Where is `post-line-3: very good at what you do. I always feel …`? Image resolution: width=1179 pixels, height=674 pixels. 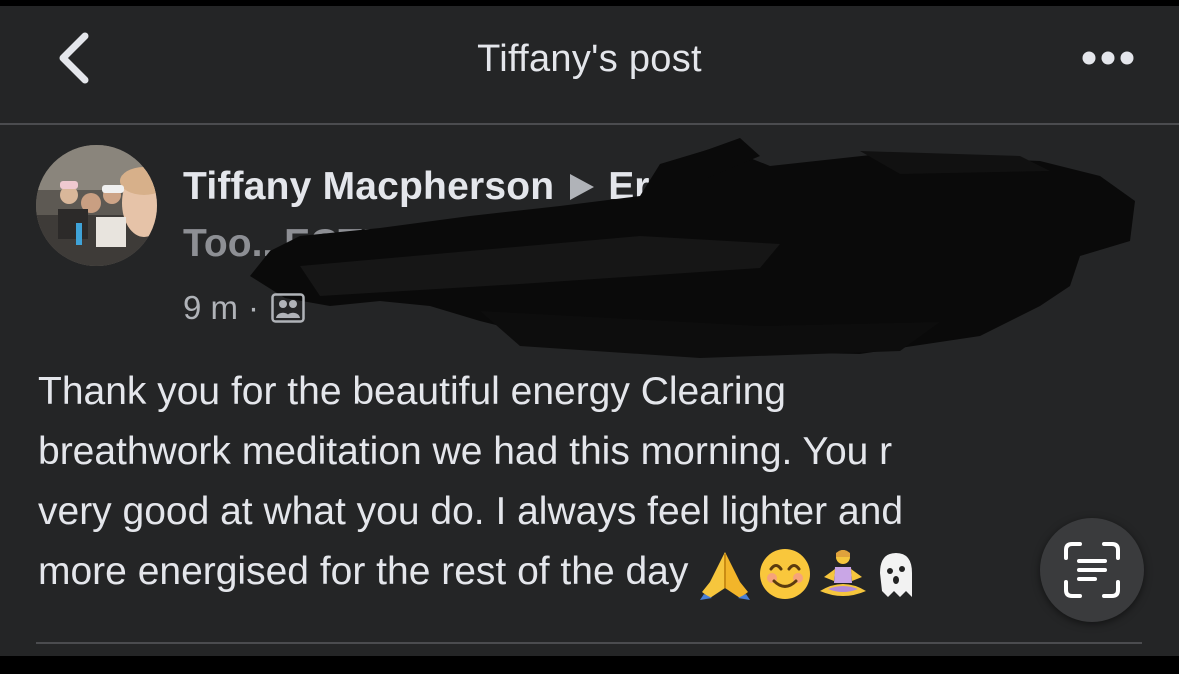
post-line-3: very good at what you do. I always feel … is located at coordinates (471, 511).